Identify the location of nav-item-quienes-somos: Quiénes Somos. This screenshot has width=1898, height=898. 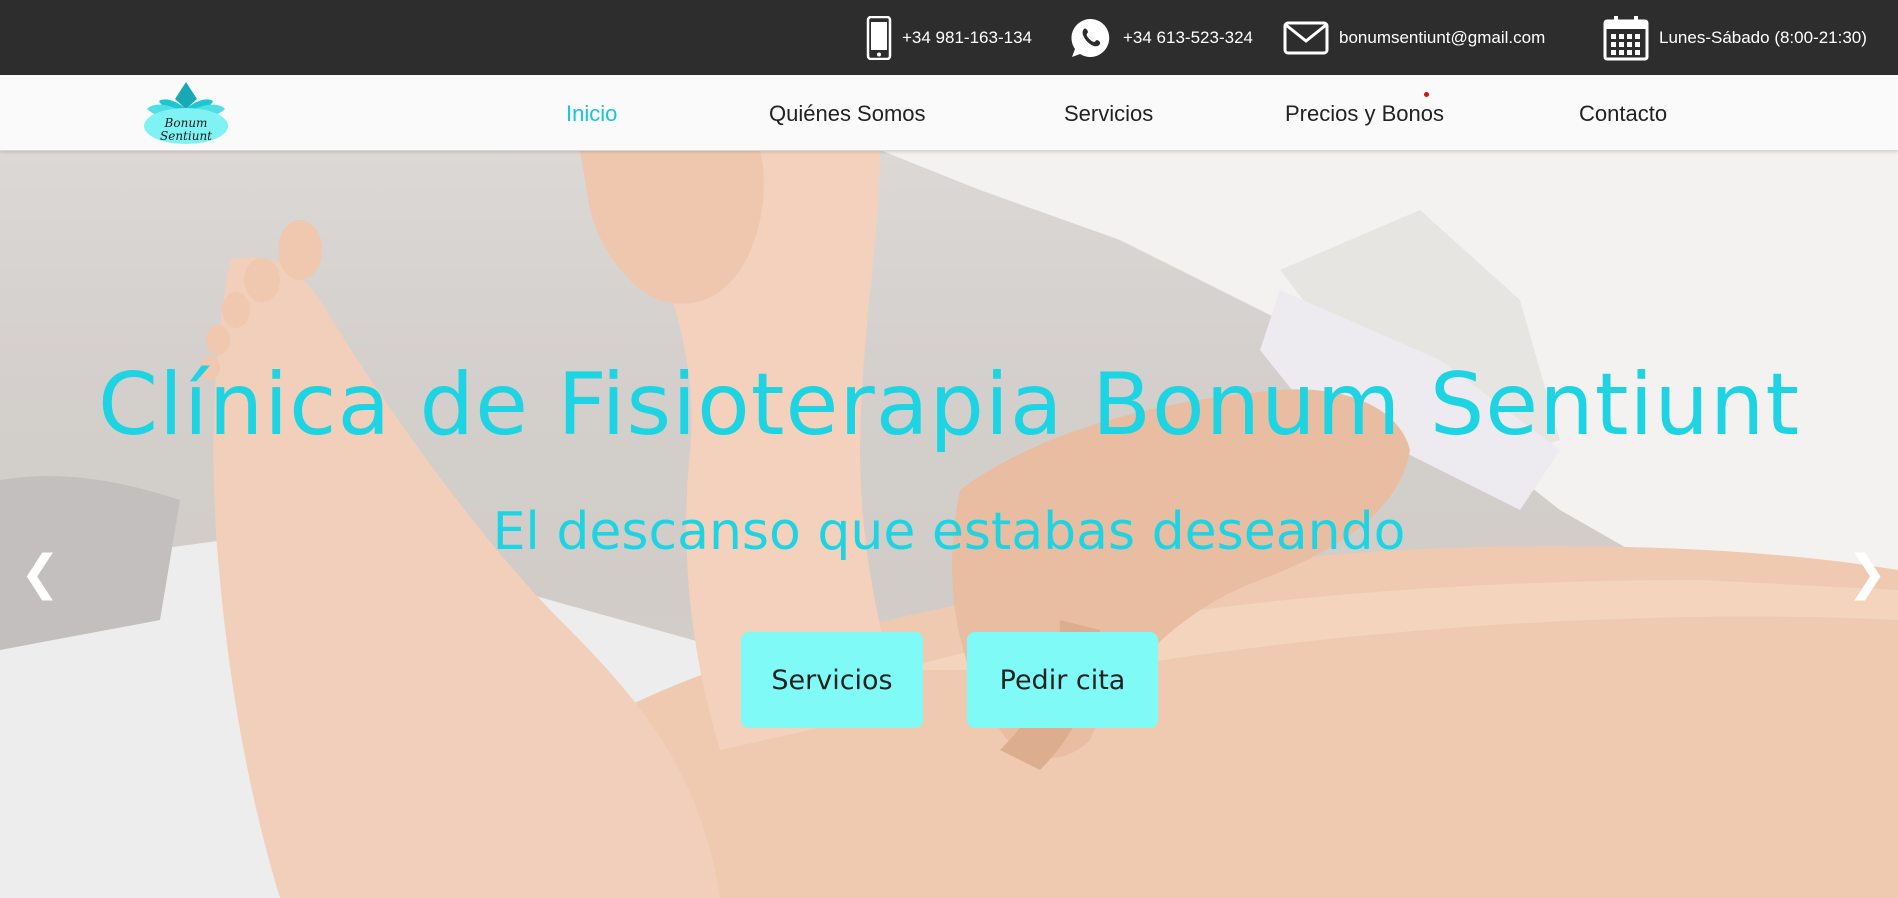
(847, 112).